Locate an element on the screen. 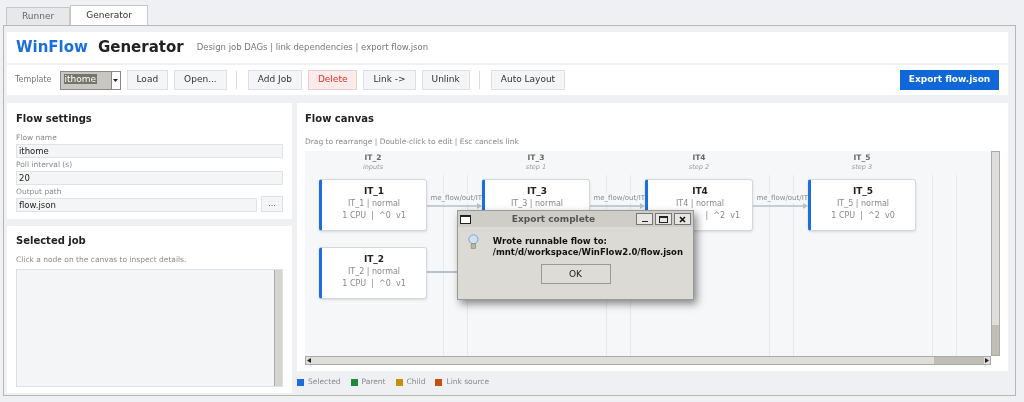 Image resolution: width=1024 pixels, height=402 pixels. tab: Runner is located at coordinates (38, 16).